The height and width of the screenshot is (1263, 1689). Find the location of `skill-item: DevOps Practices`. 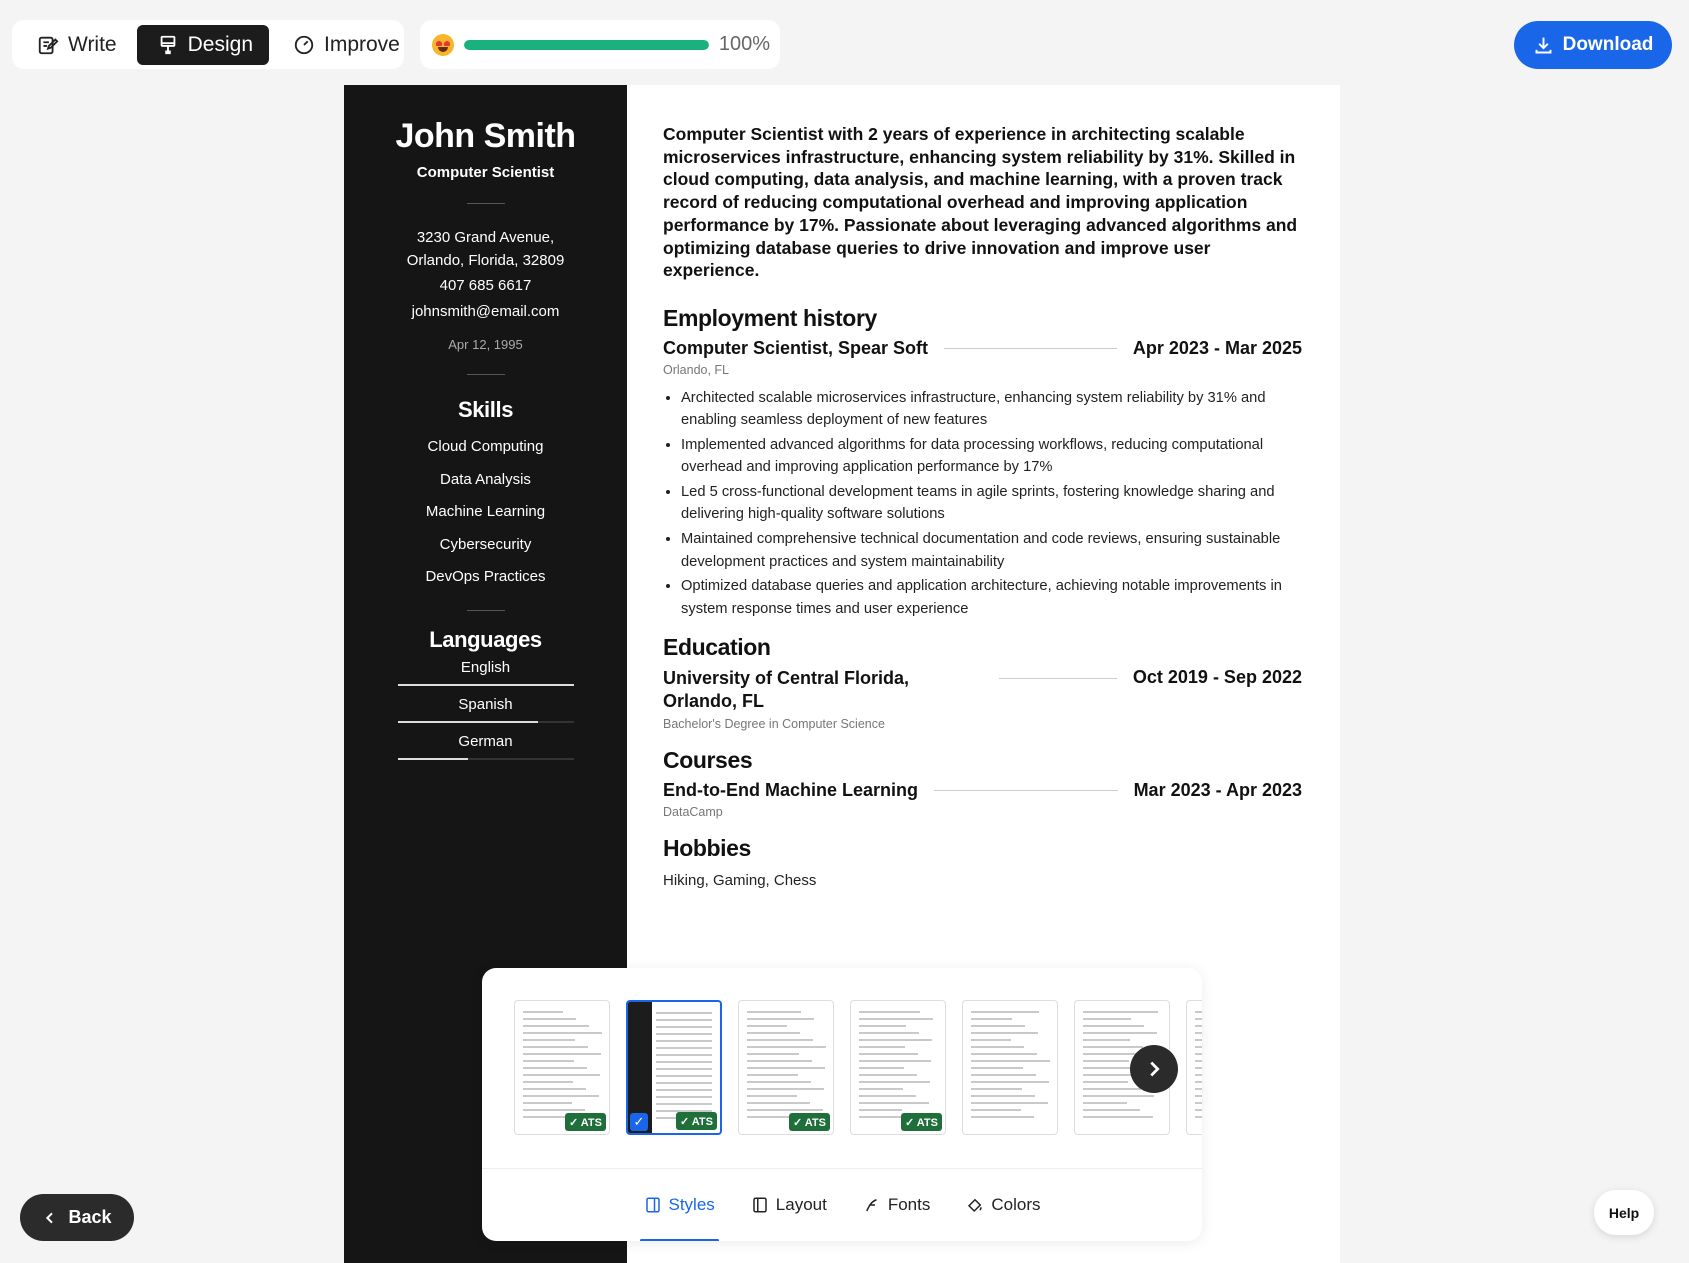

skill-item: DevOps Practices is located at coordinates (485, 576).